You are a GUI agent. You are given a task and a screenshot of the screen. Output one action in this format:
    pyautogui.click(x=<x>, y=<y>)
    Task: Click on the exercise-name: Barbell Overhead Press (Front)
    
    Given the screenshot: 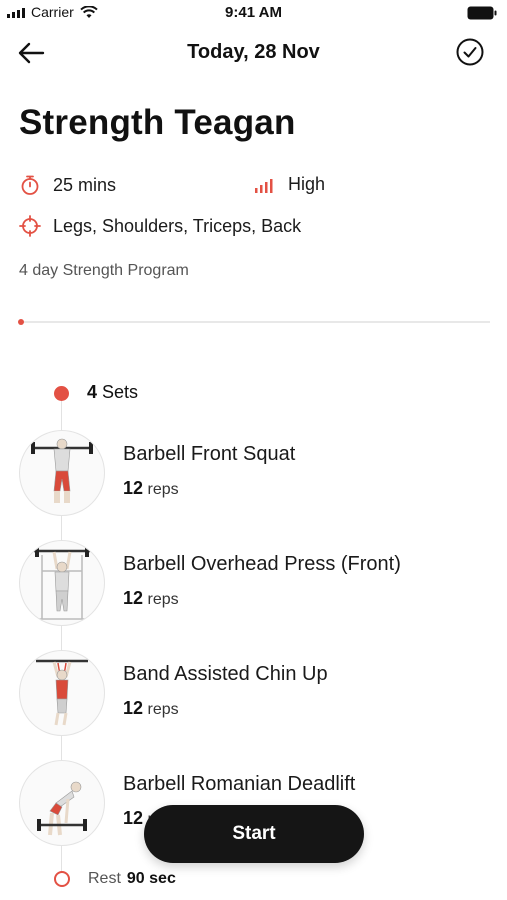 What is the action you would take?
    pyautogui.click(x=262, y=564)
    